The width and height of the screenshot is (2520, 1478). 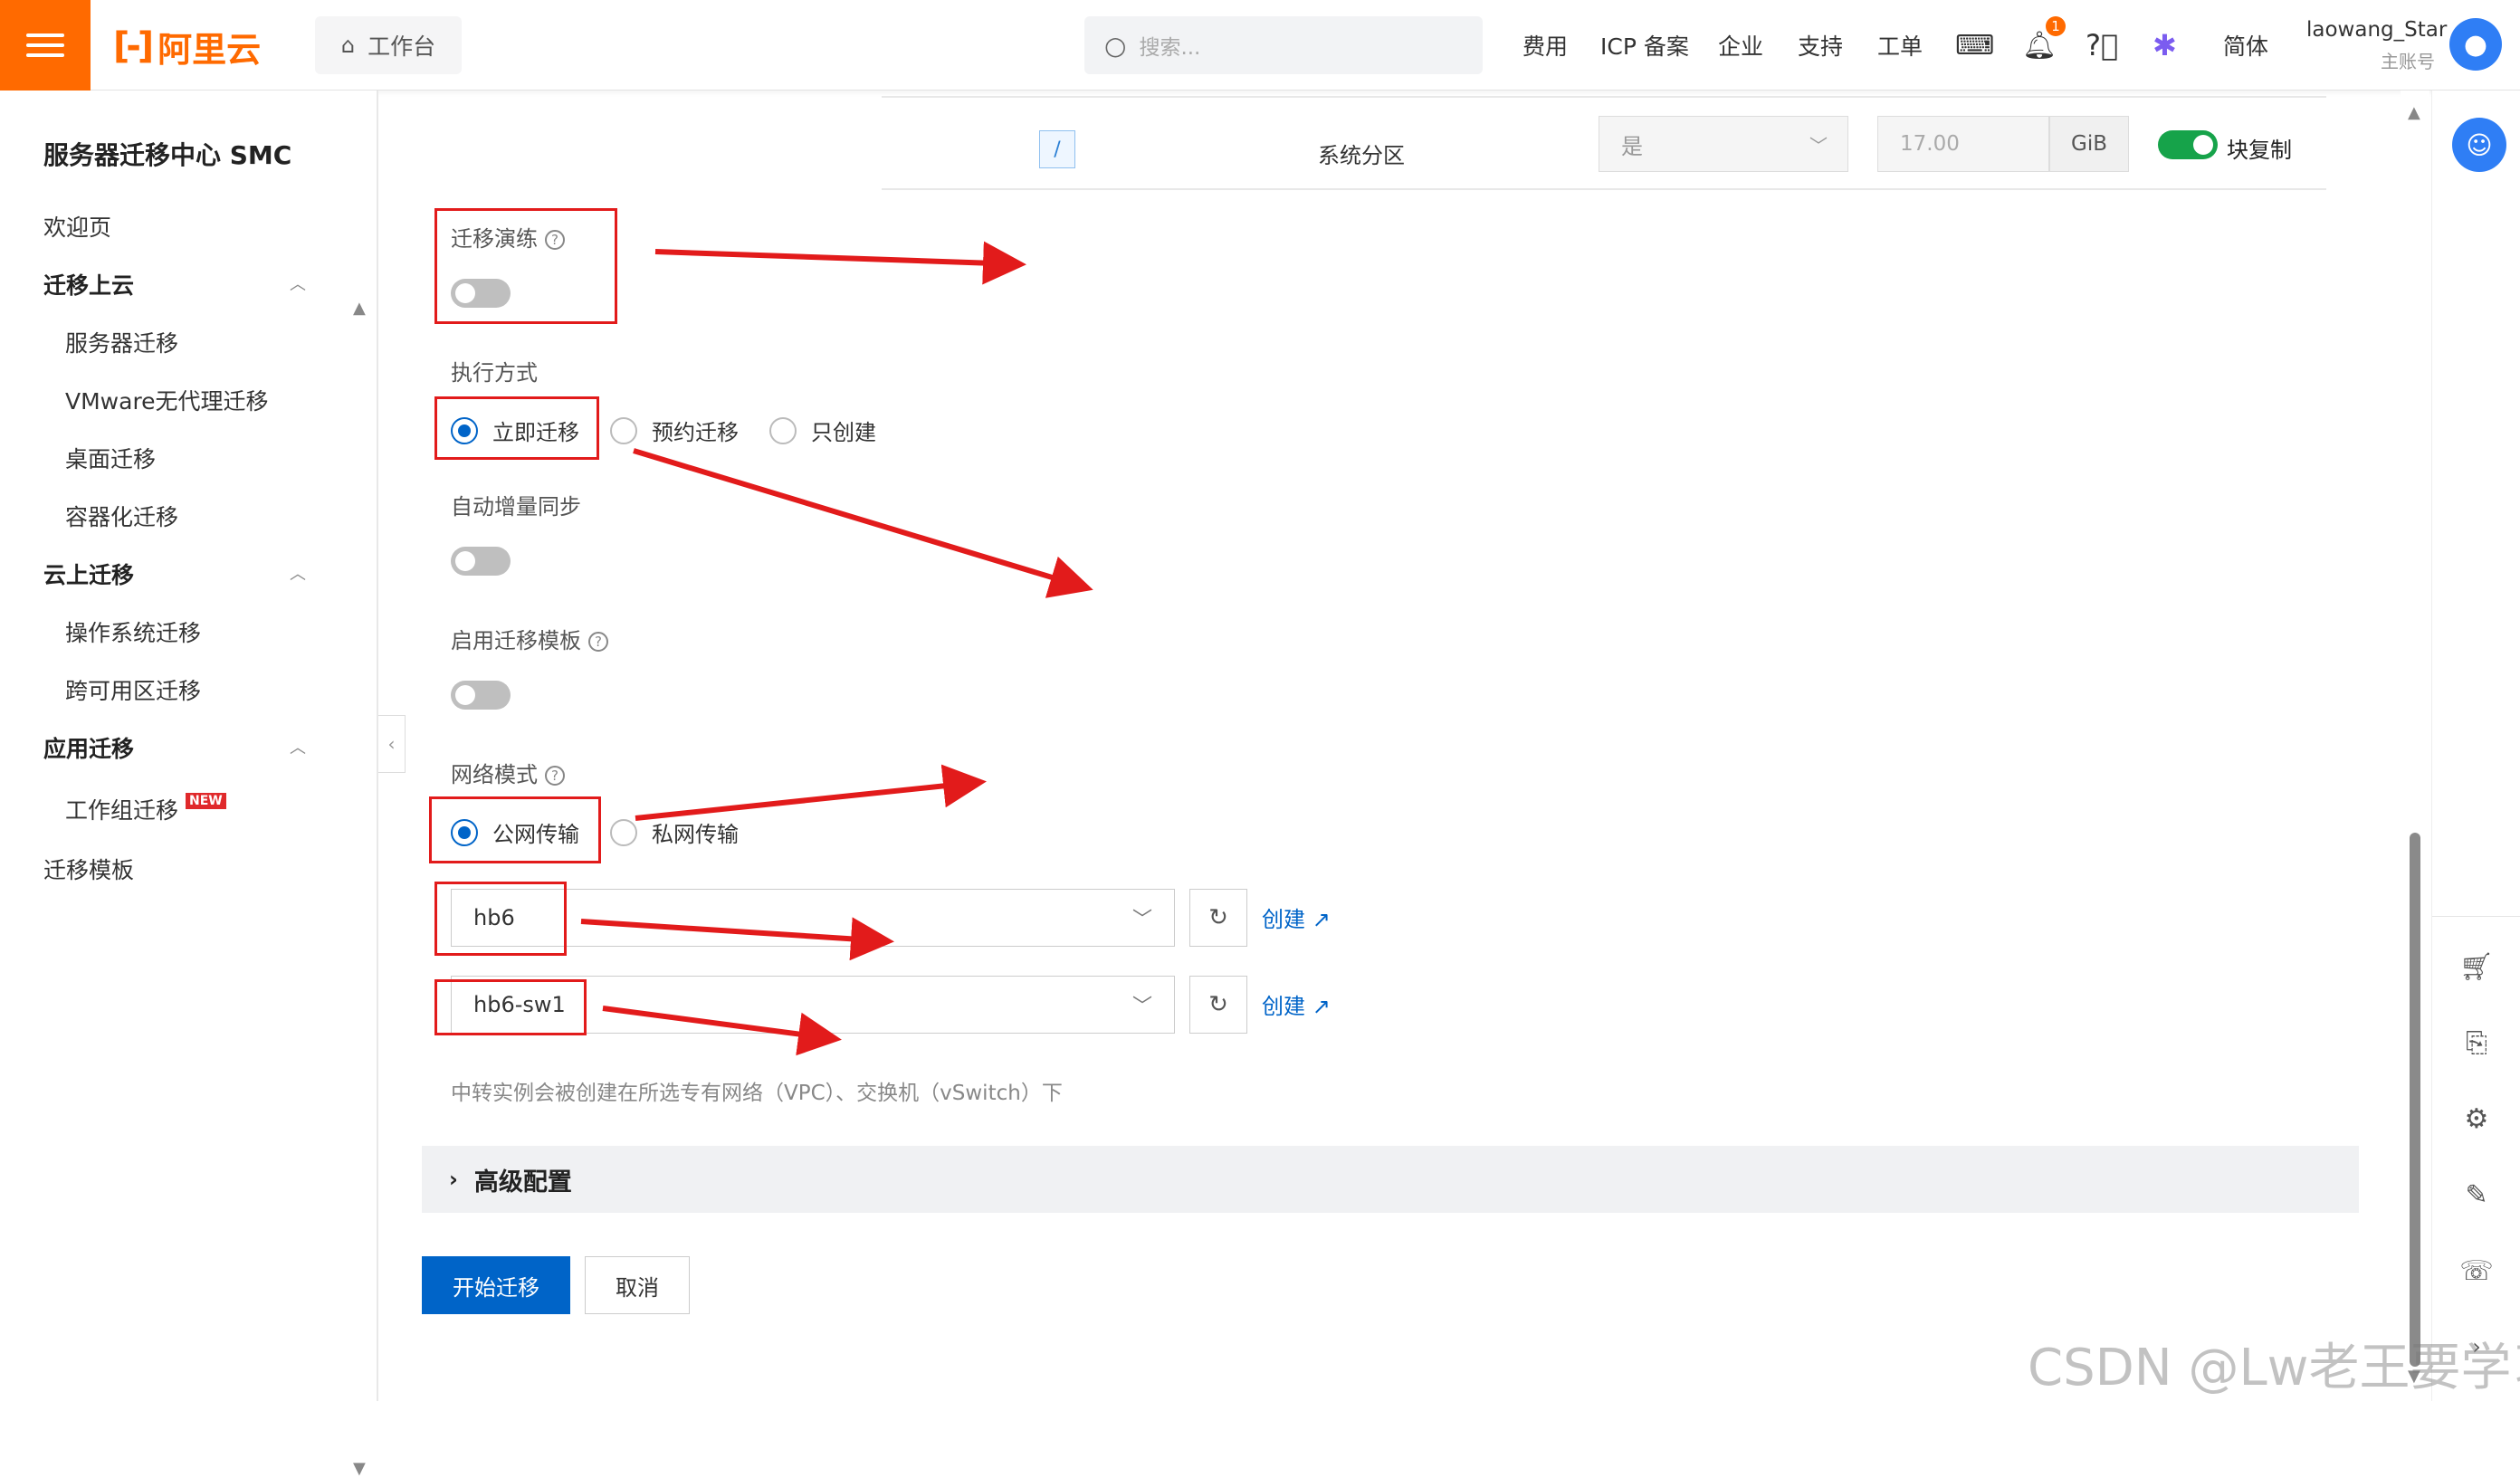 What do you see at coordinates (1296, 1004) in the screenshot?
I see `create-vswitch-link: 创建 ↗` at bounding box center [1296, 1004].